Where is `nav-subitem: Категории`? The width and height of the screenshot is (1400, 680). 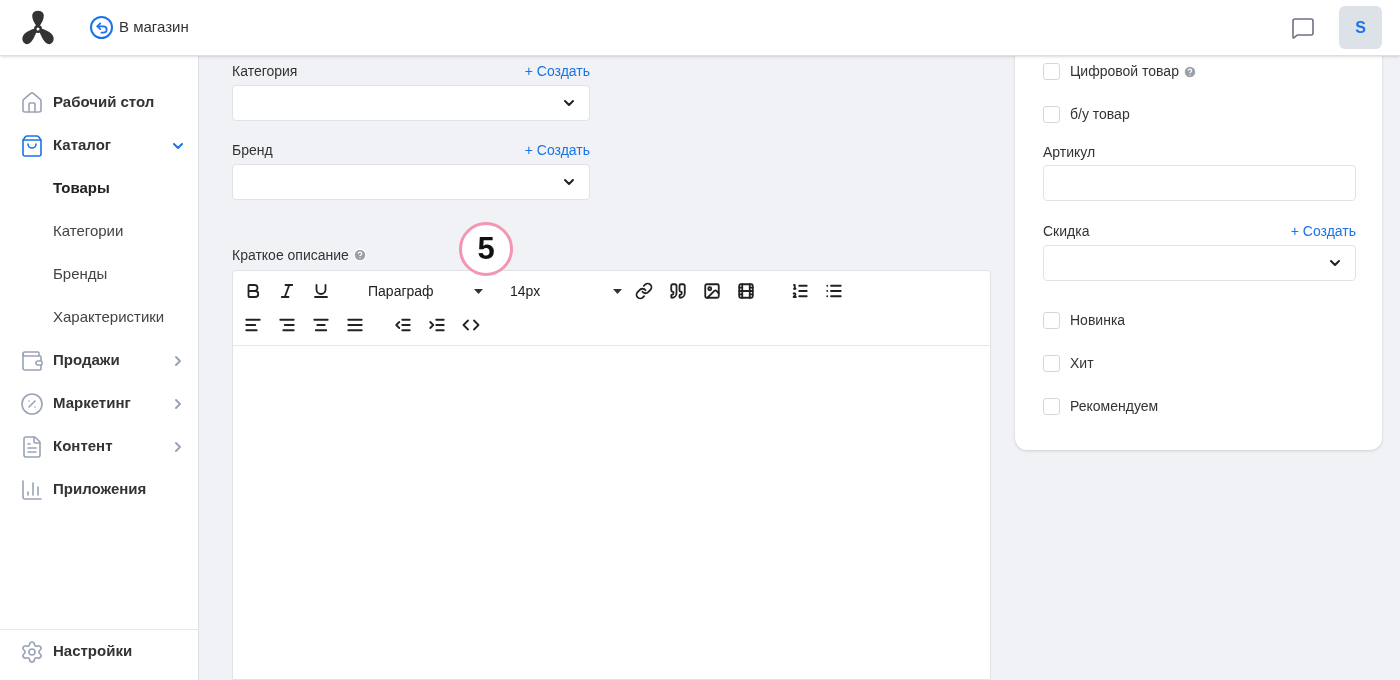
nav-subitem: Категории is located at coordinates (99, 231).